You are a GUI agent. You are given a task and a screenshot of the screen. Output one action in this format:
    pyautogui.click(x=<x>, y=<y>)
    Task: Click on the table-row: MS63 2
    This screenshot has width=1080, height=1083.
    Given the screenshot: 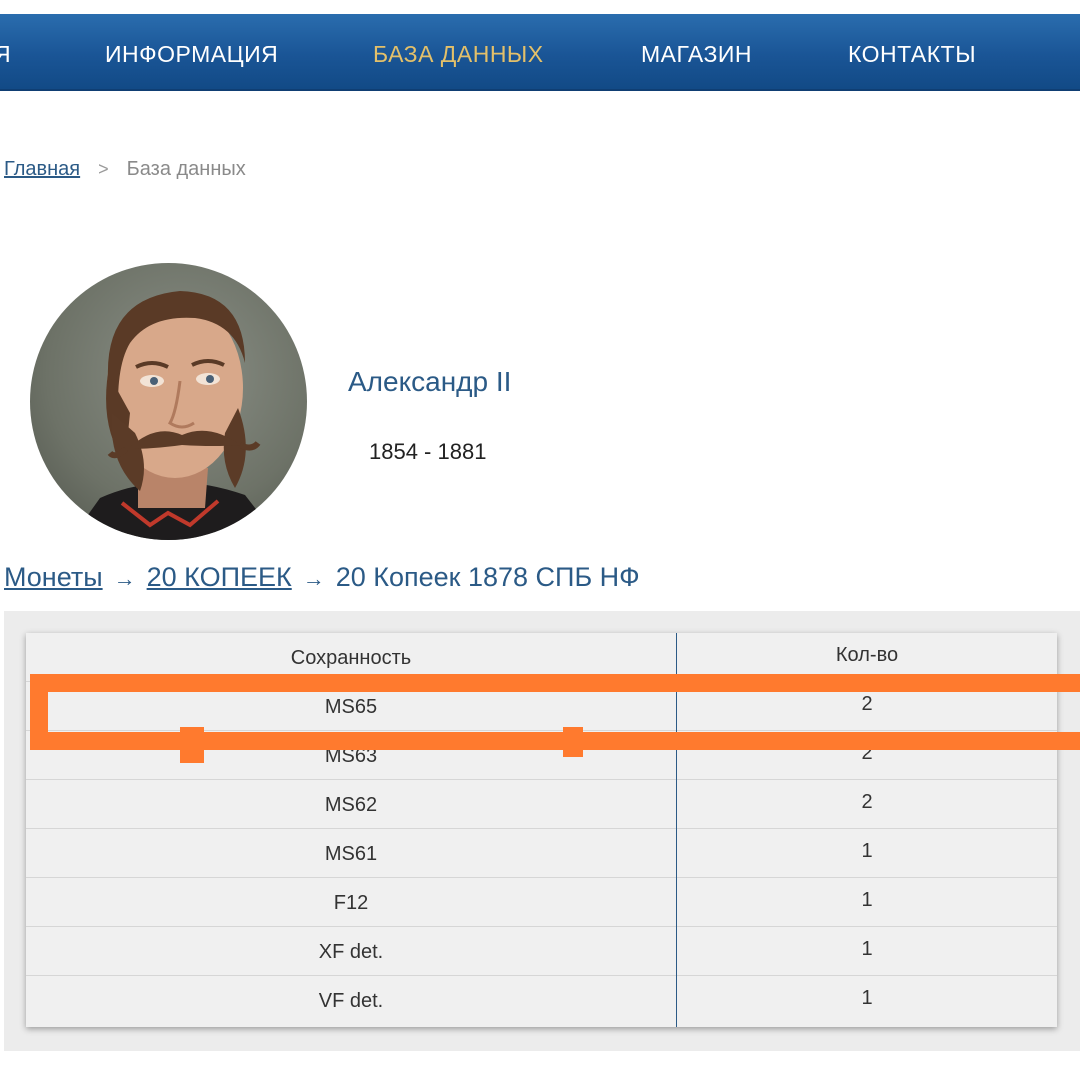 What is the action you would take?
    pyautogui.click(x=541, y=755)
    